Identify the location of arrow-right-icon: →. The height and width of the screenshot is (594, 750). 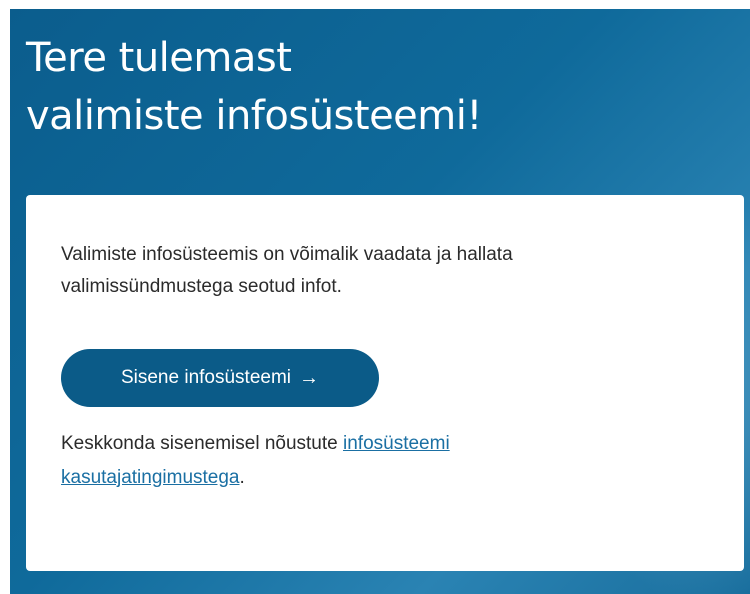
(309, 378).